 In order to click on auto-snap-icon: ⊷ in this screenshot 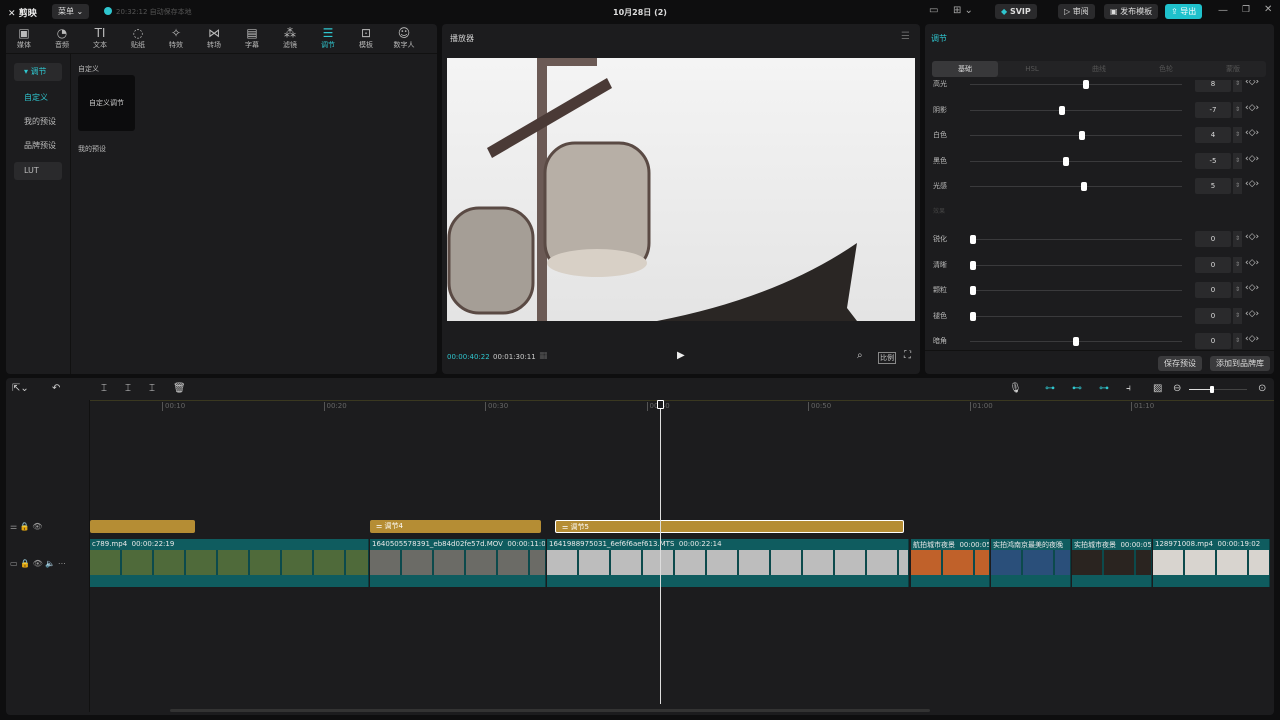, I will do `click(1077, 388)`.